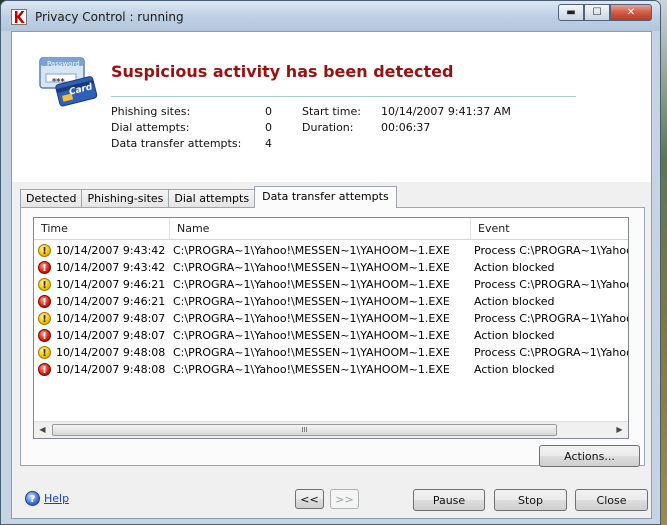 Image resolution: width=667 pixels, height=525 pixels. I want to click on column-header-event: Event, so click(549, 229).